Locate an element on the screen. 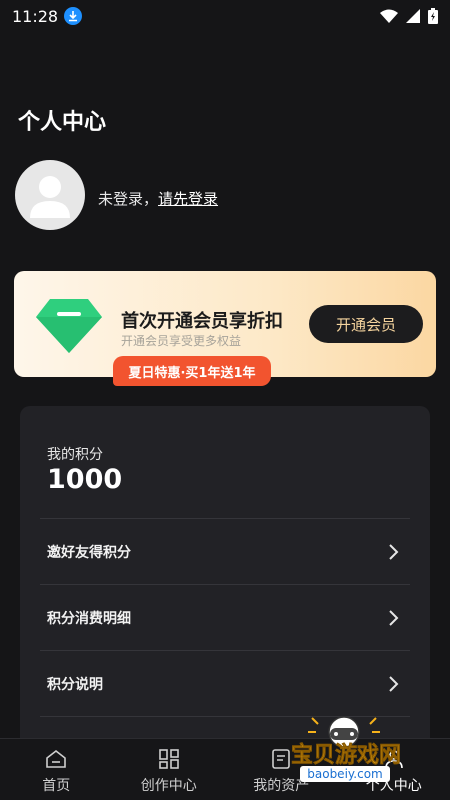 This screenshot has height=800, width=450. menu-points-rules: 积分说明 is located at coordinates (225, 683).